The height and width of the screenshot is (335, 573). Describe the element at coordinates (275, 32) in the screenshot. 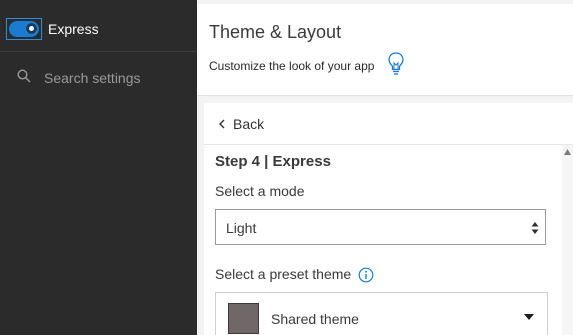

I see `page-title: Theme & Layout` at that location.